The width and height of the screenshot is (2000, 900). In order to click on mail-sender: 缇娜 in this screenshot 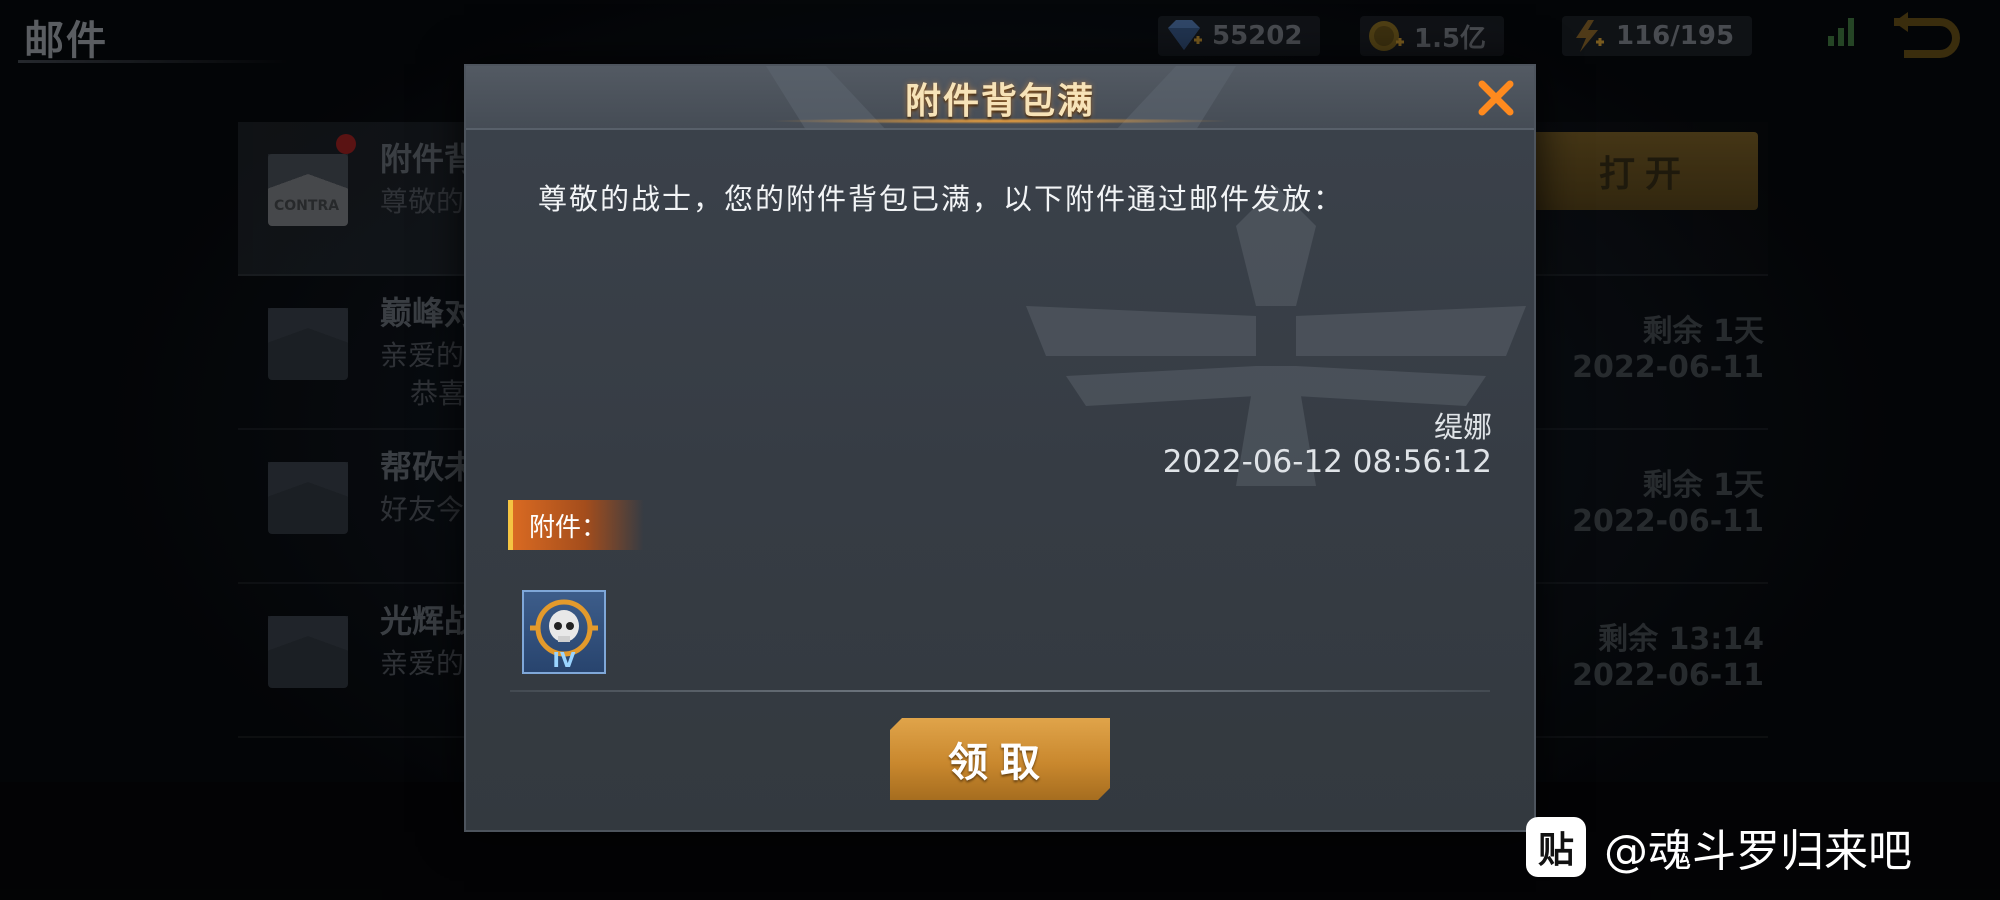, I will do `click(1462, 427)`.